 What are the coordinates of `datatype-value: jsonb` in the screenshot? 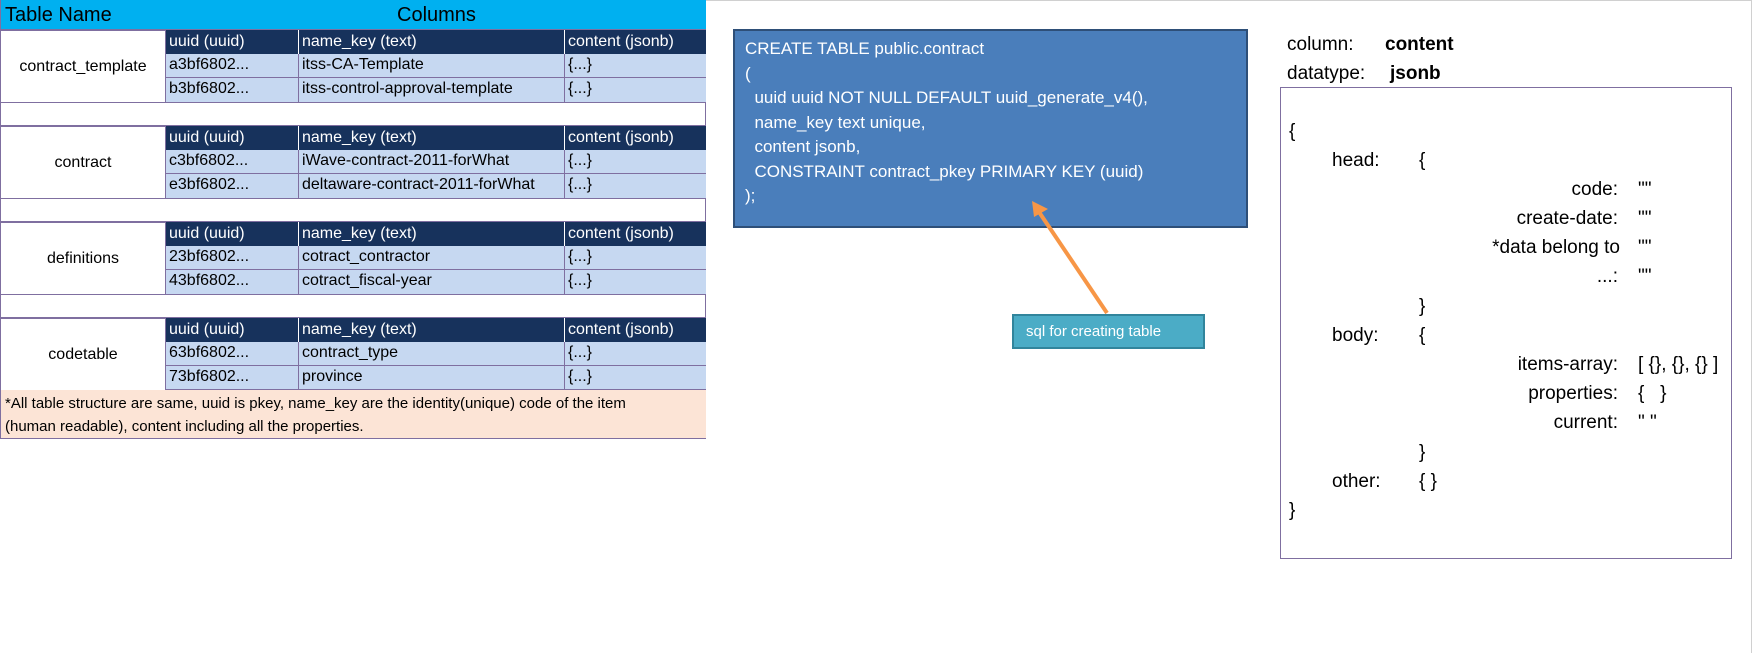 It's located at (1415, 73).